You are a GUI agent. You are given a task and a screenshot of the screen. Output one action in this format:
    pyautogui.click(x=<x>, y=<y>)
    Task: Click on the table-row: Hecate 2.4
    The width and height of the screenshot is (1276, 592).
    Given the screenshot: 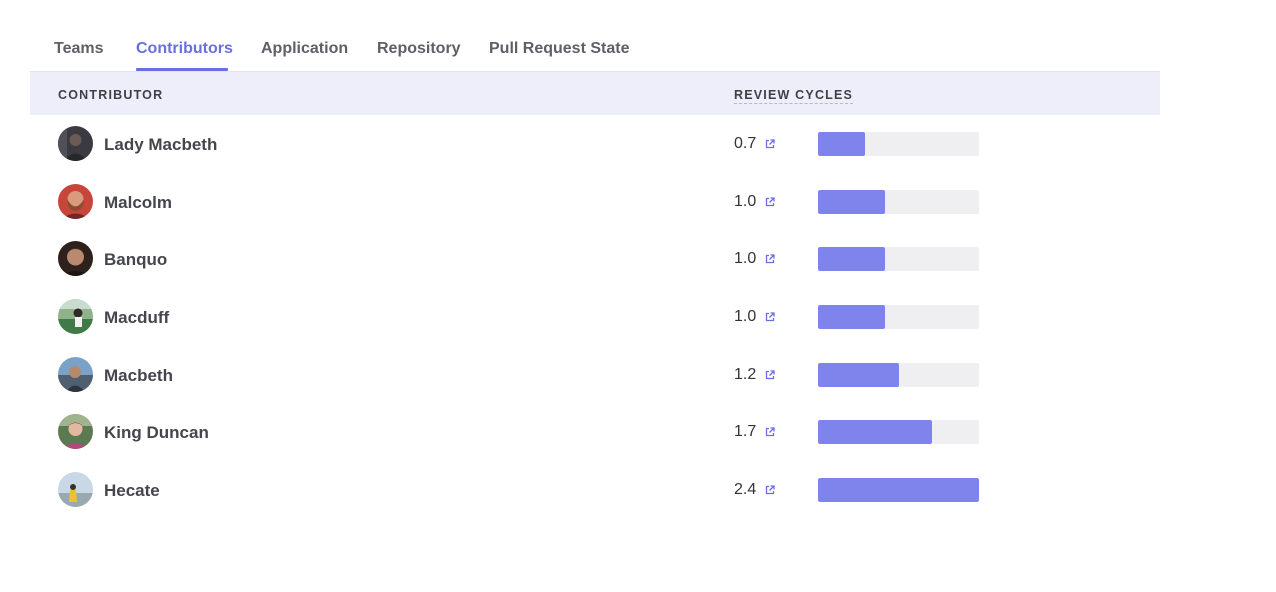 What is the action you would take?
    pyautogui.click(x=595, y=490)
    